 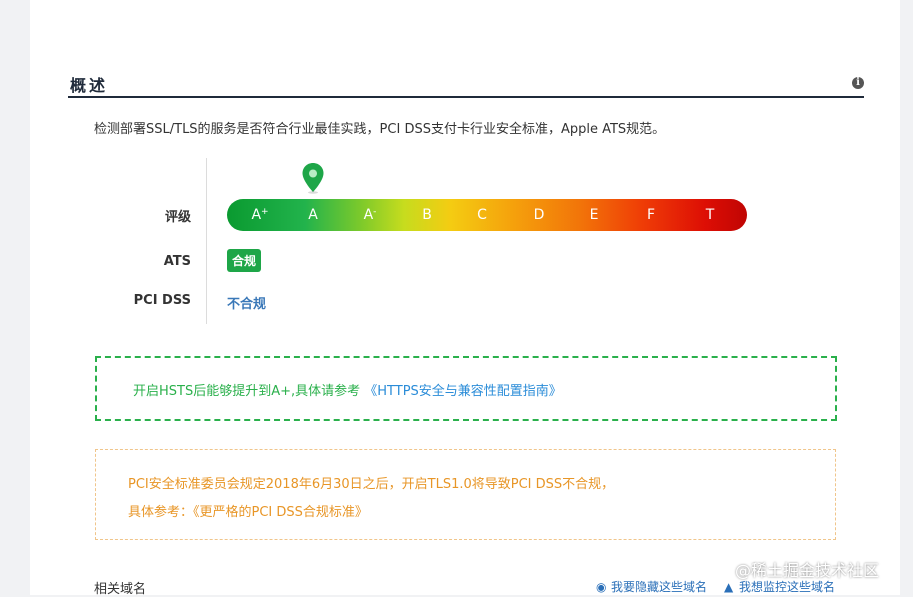 What do you see at coordinates (466, 84) in the screenshot?
I see `section-header: 概述 i` at bounding box center [466, 84].